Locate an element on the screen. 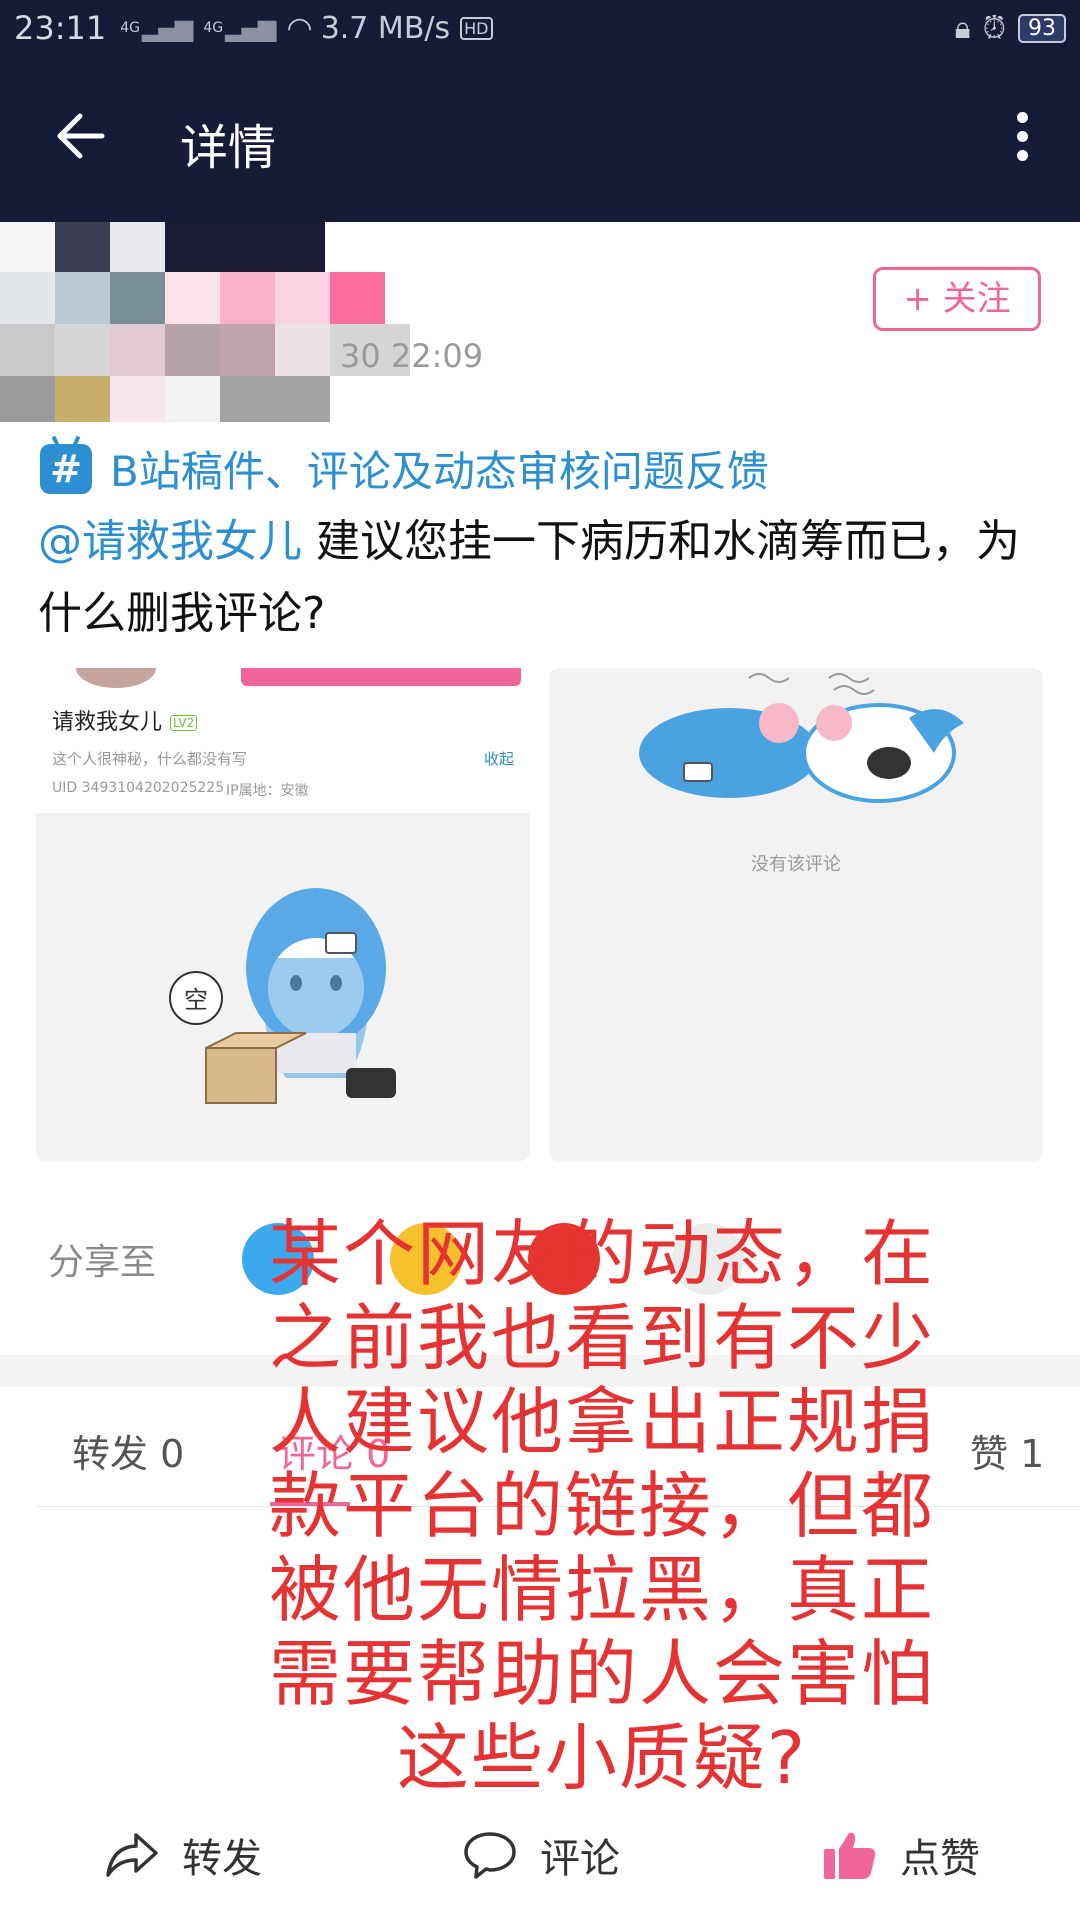 The image size is (1080, 1920). network-type-2: 4G is located at coordinates (213, 28).